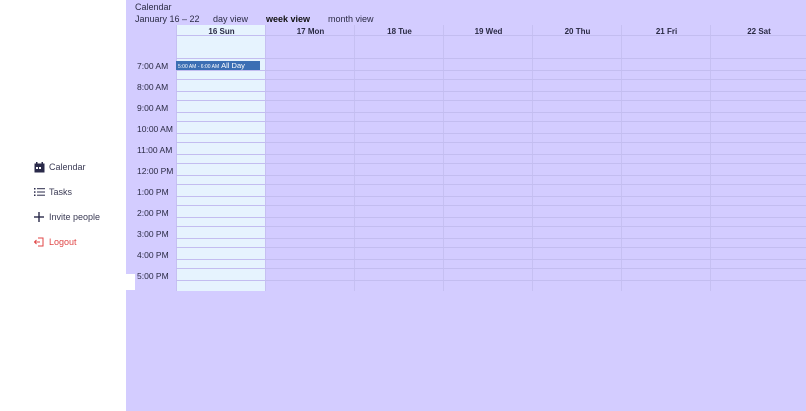 Image resolution: width=806 pixels, height=411 pixels. What do you see at coordinates (666, 158) in the screenshot?
I see `day-column-fri: 21 Fri` at bounding box center [666, 158].